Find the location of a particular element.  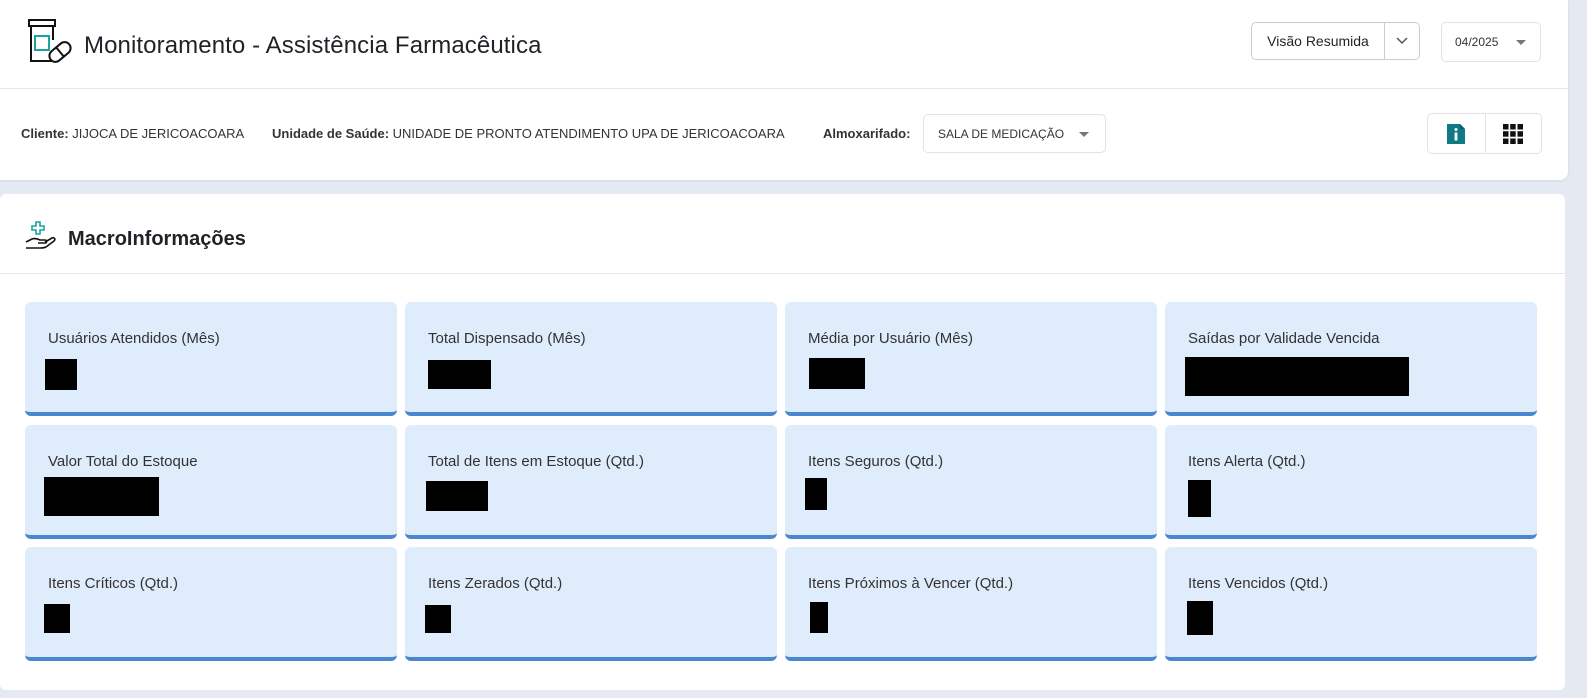

page-title: Monitoramento - Assistência Farmacêutica is located at coordinates (313, 45).